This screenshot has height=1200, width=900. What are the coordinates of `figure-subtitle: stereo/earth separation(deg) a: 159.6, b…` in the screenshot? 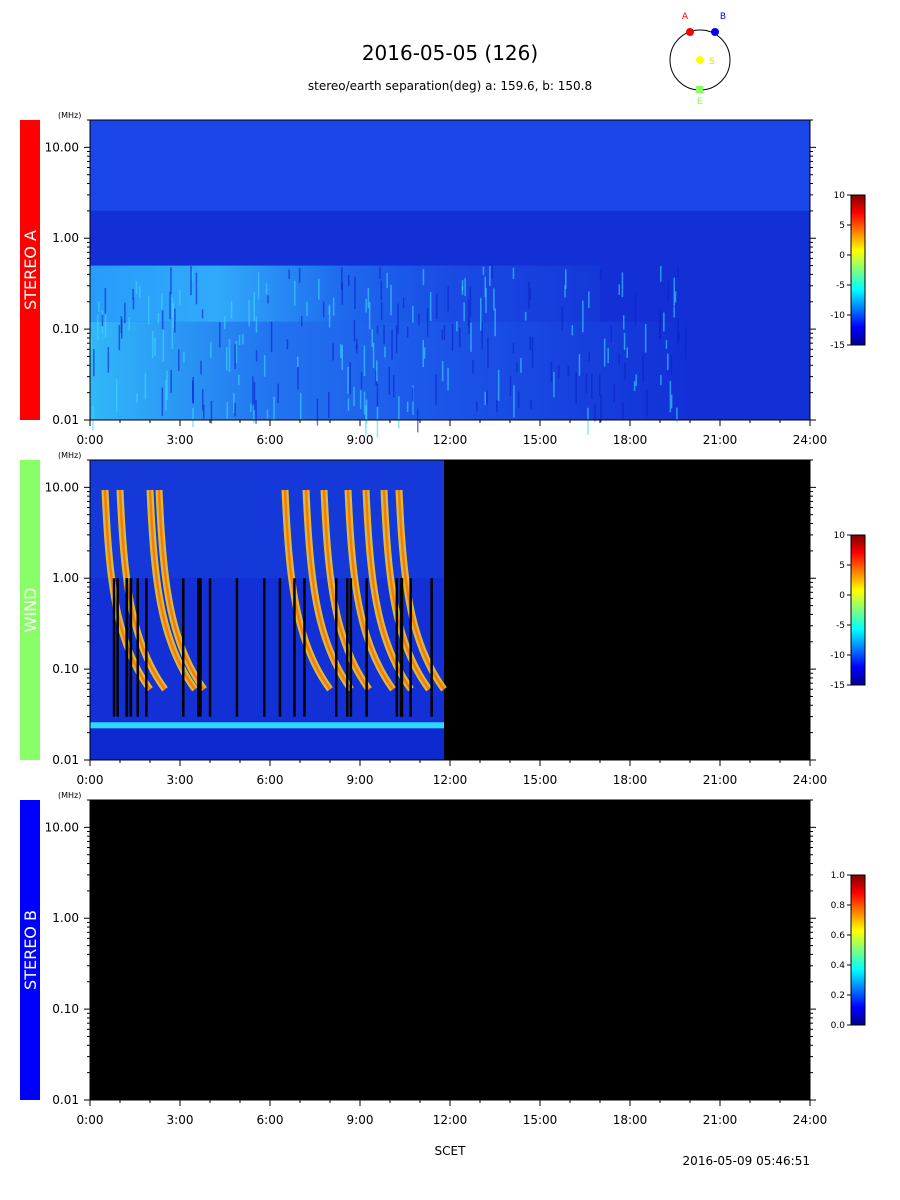 It's located at (450, 86).